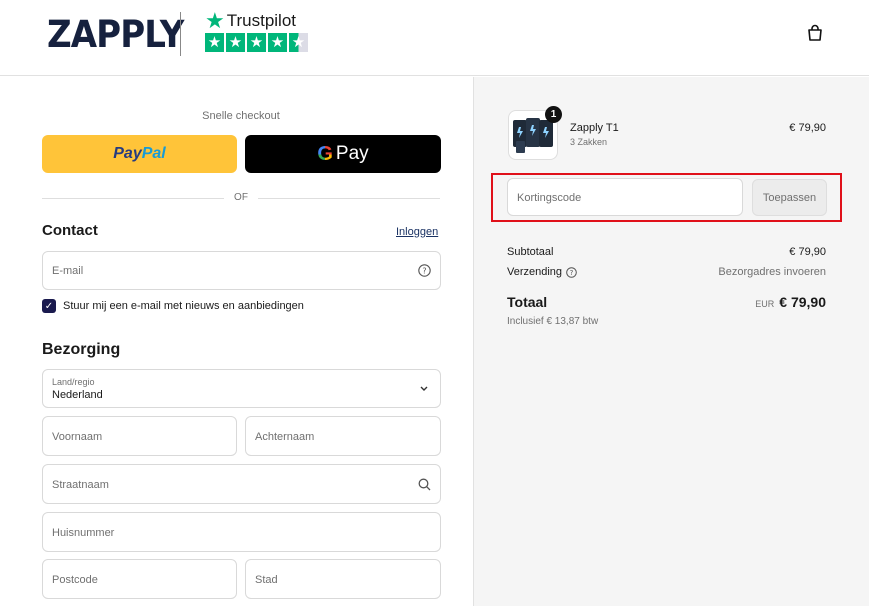 This screenshot has width=869, height=606. What do you see at coordinates (80, 485) in the screenshot?
I see `street-placeholder: Straatnaam` at bounding box center [80, 485].